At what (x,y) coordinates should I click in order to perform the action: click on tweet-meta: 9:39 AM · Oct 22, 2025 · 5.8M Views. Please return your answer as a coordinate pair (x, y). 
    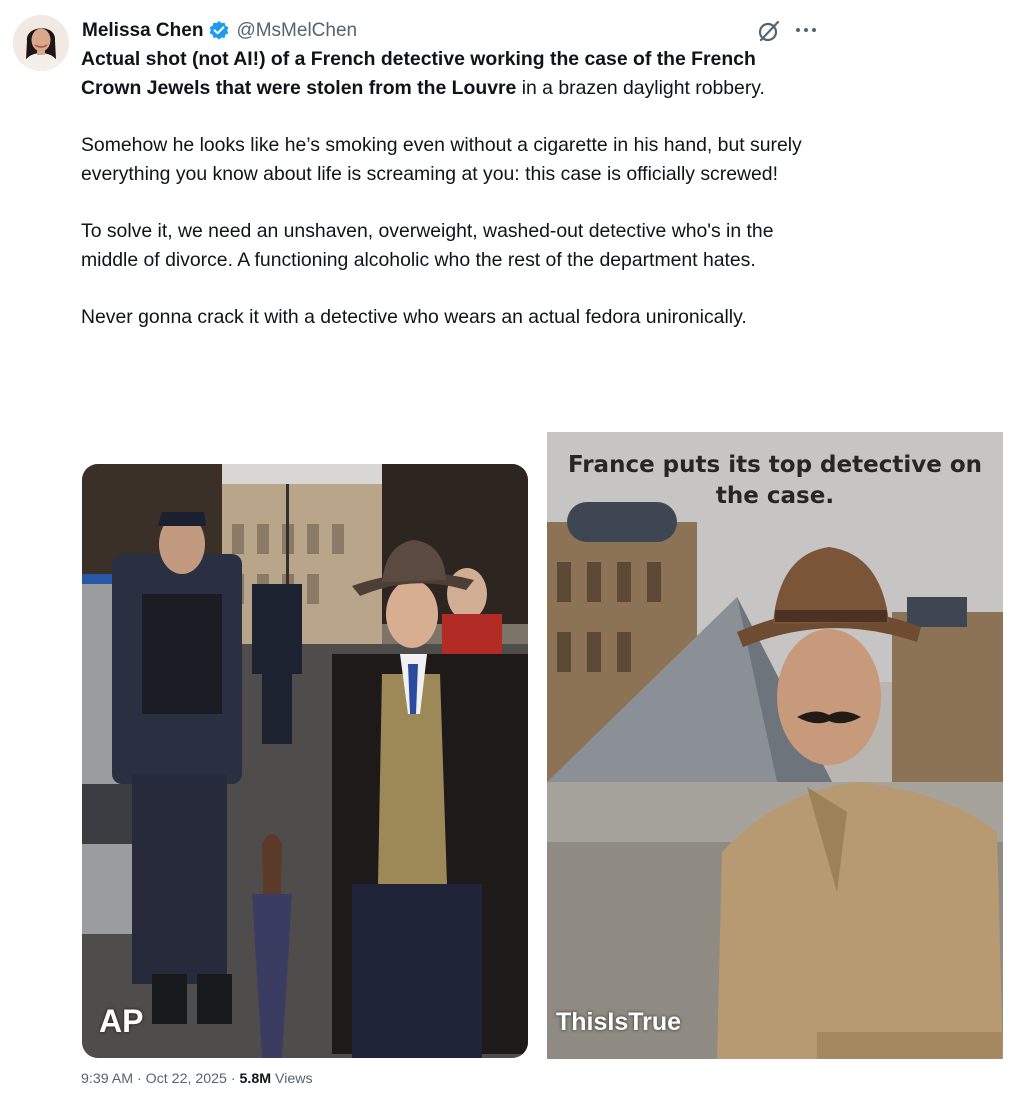
    Looking at the image, I should click on (197, 1079).